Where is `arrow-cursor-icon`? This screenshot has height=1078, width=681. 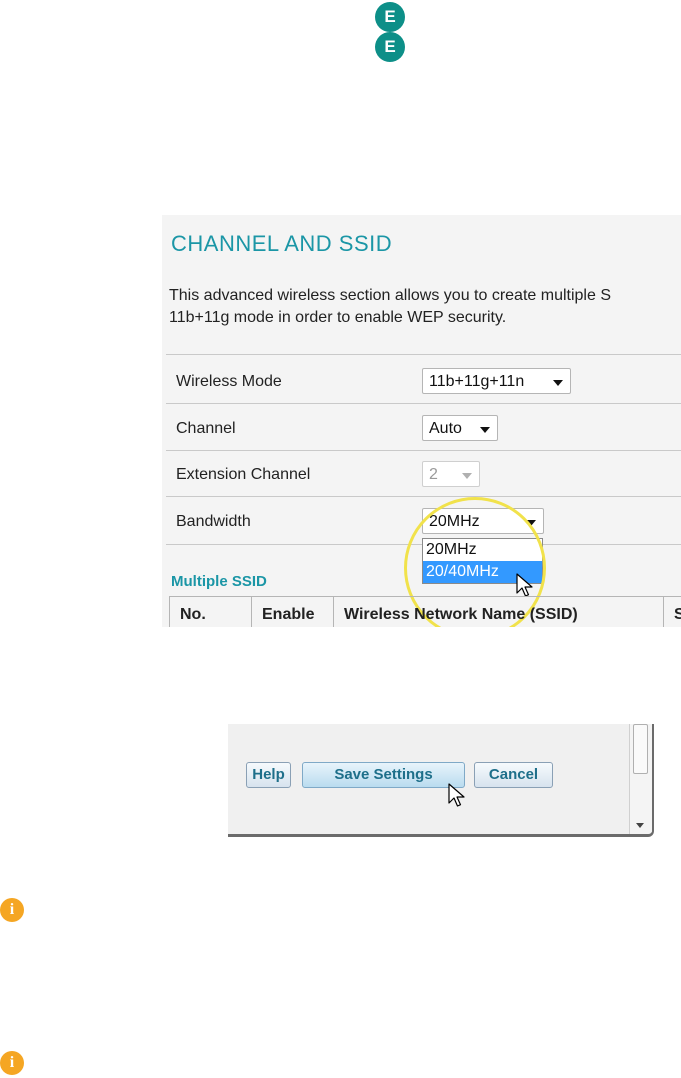
arrow-cursor-icon is located at coordinates (456, 795).